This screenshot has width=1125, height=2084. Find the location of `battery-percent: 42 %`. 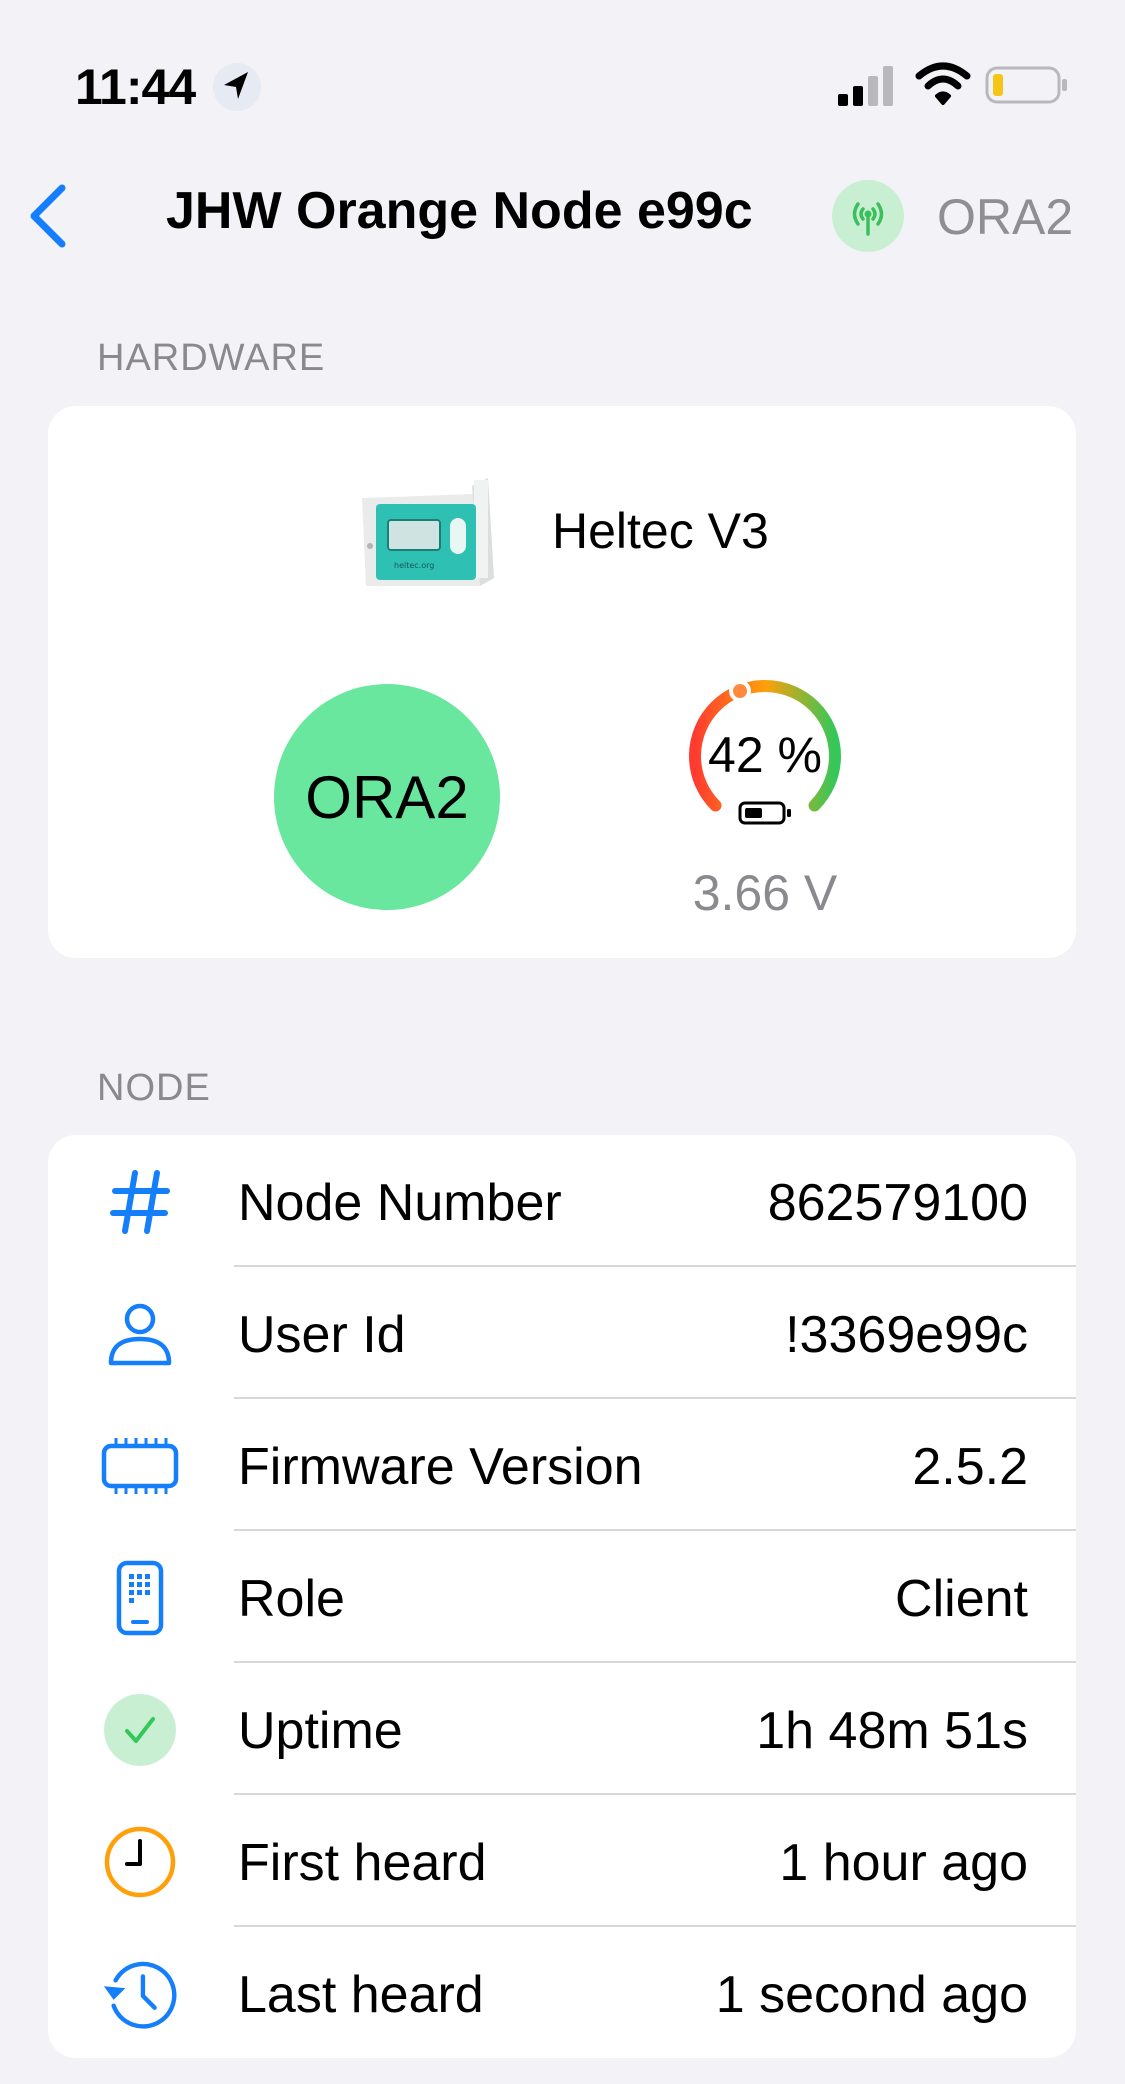

battery-percent: 42 % is located at coordinates (765, 755).